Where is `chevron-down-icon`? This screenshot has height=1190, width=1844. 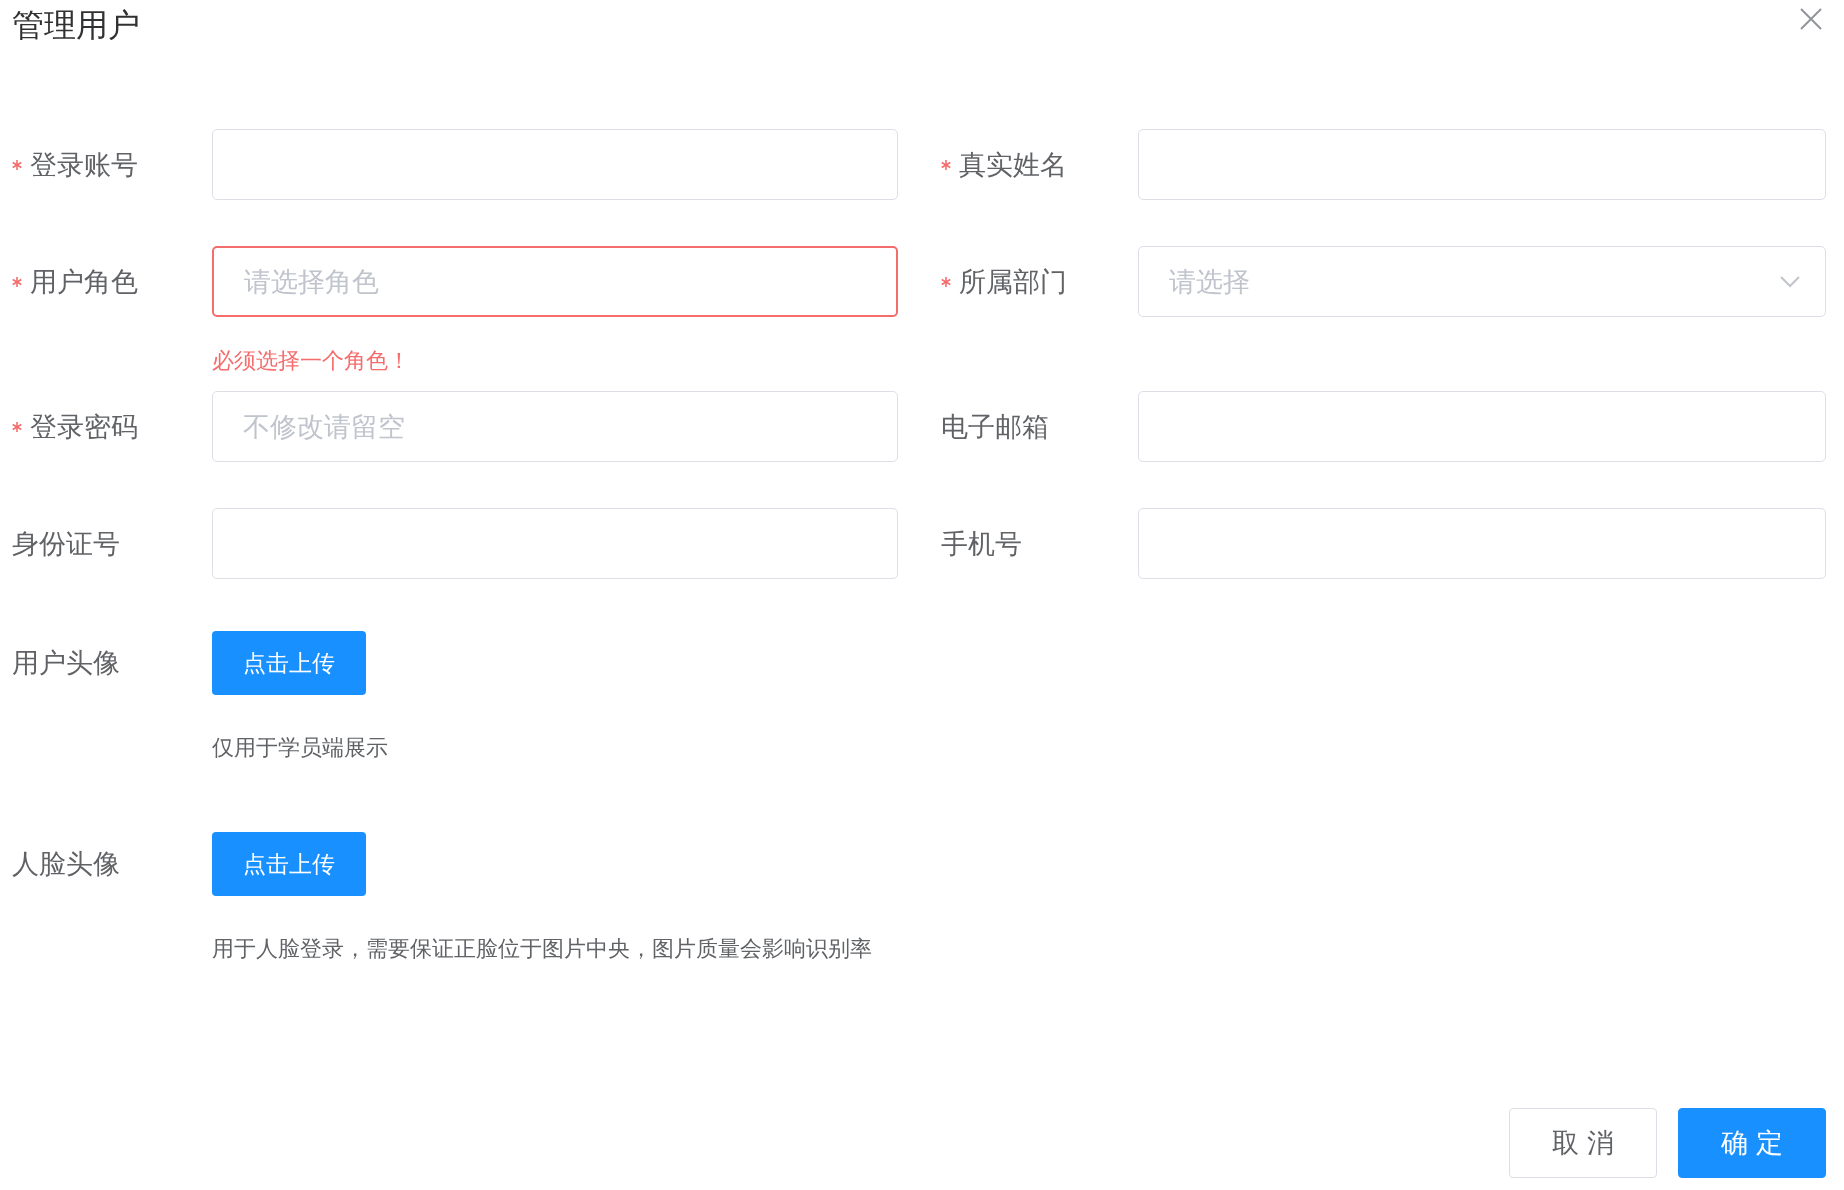 chevron-down-icon is located at coordinates (1790, 281).